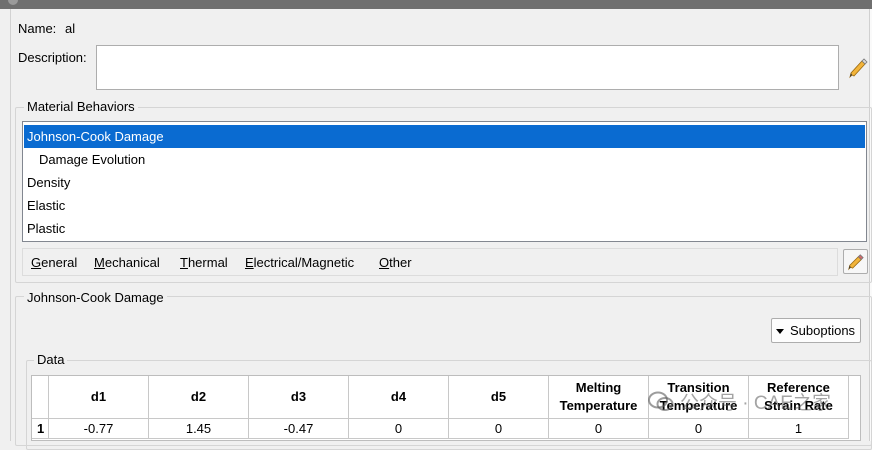 The height and width of the screenshot is (450, 872). Describe the element at coordinates (444, 205) in the screenshot. I see `behavior-item-elastic: Elastic` at that location.